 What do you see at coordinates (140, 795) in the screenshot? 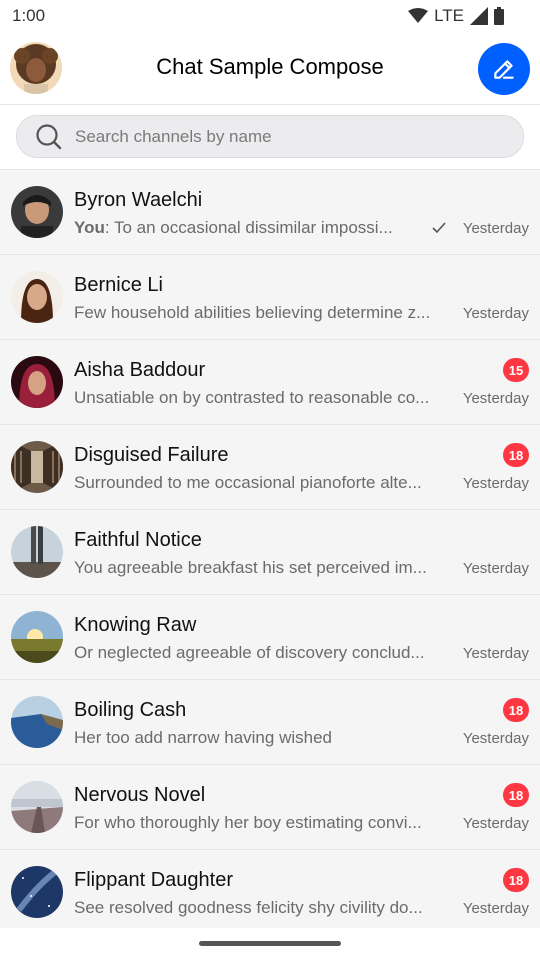
I see `channel-name: Nervous Novel` at bounding box center [140, 795].